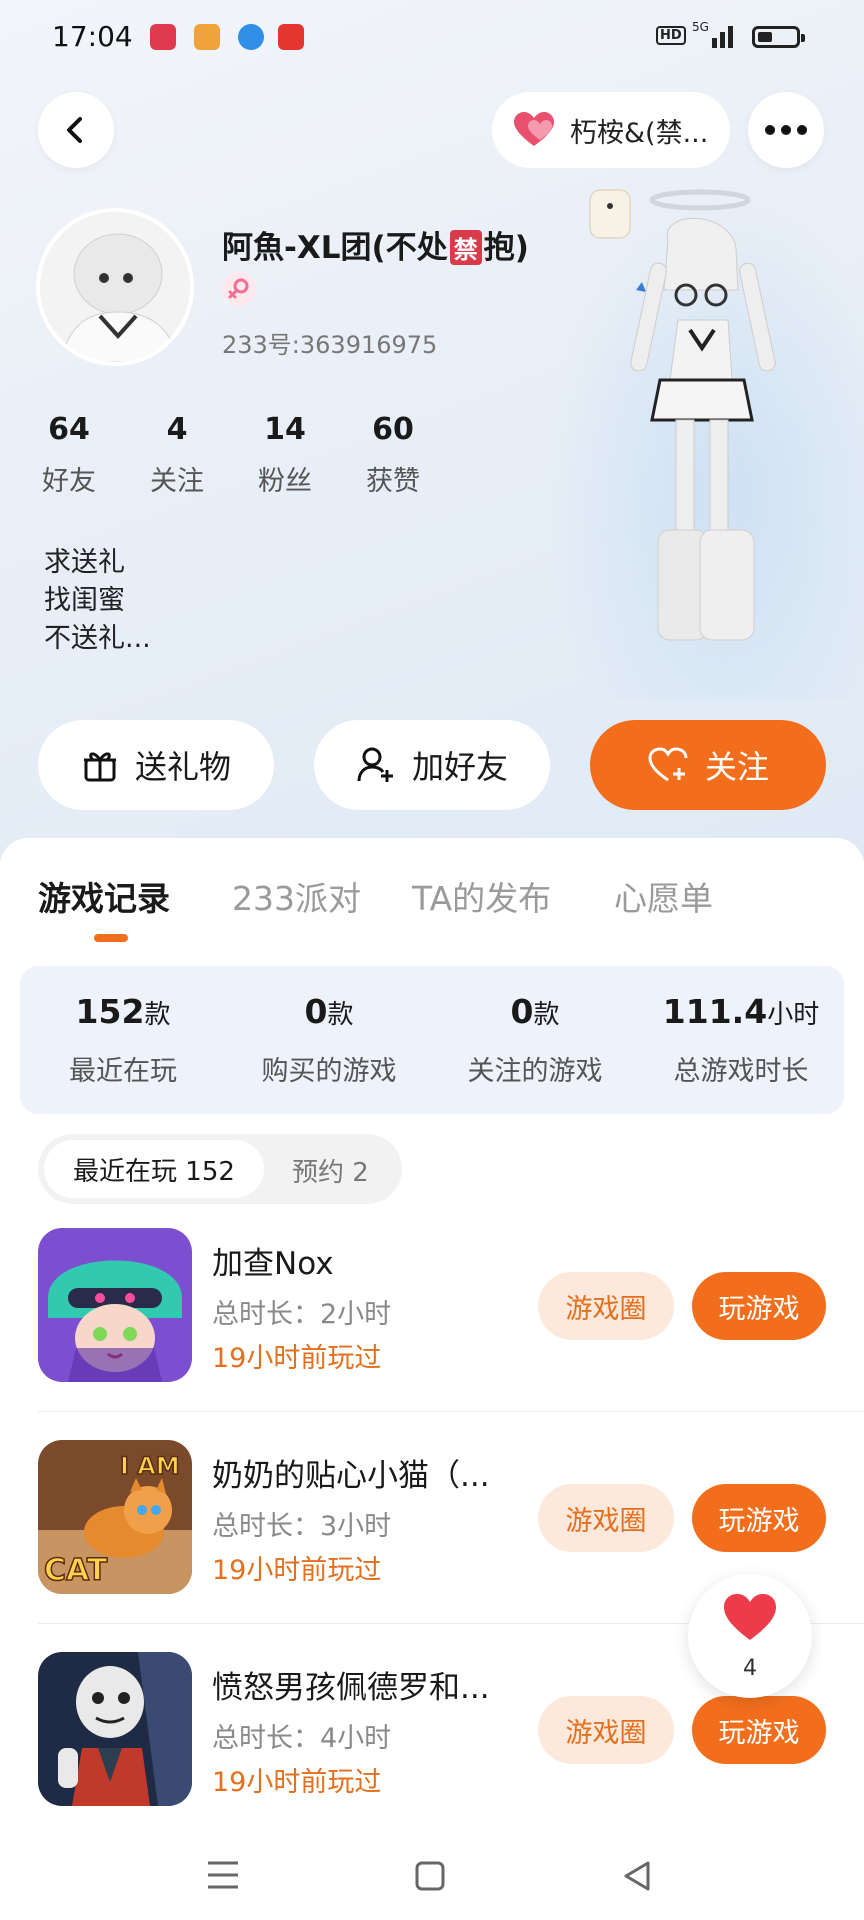  What do you see at coordinates (302, 1526) in the screenshot?
I see `game-duration: 总时长：3小时` at bounding box center [302, 1526].